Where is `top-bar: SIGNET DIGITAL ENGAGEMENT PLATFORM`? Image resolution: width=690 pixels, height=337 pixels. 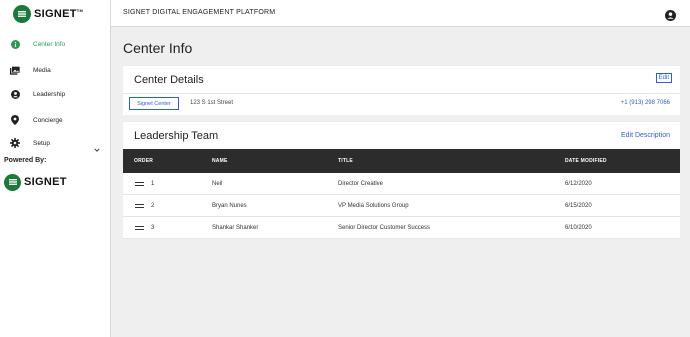 top-bar: SIGNET DIGITAL ENGAGEMENT PLATFORM is located at coordinates (400, 13).